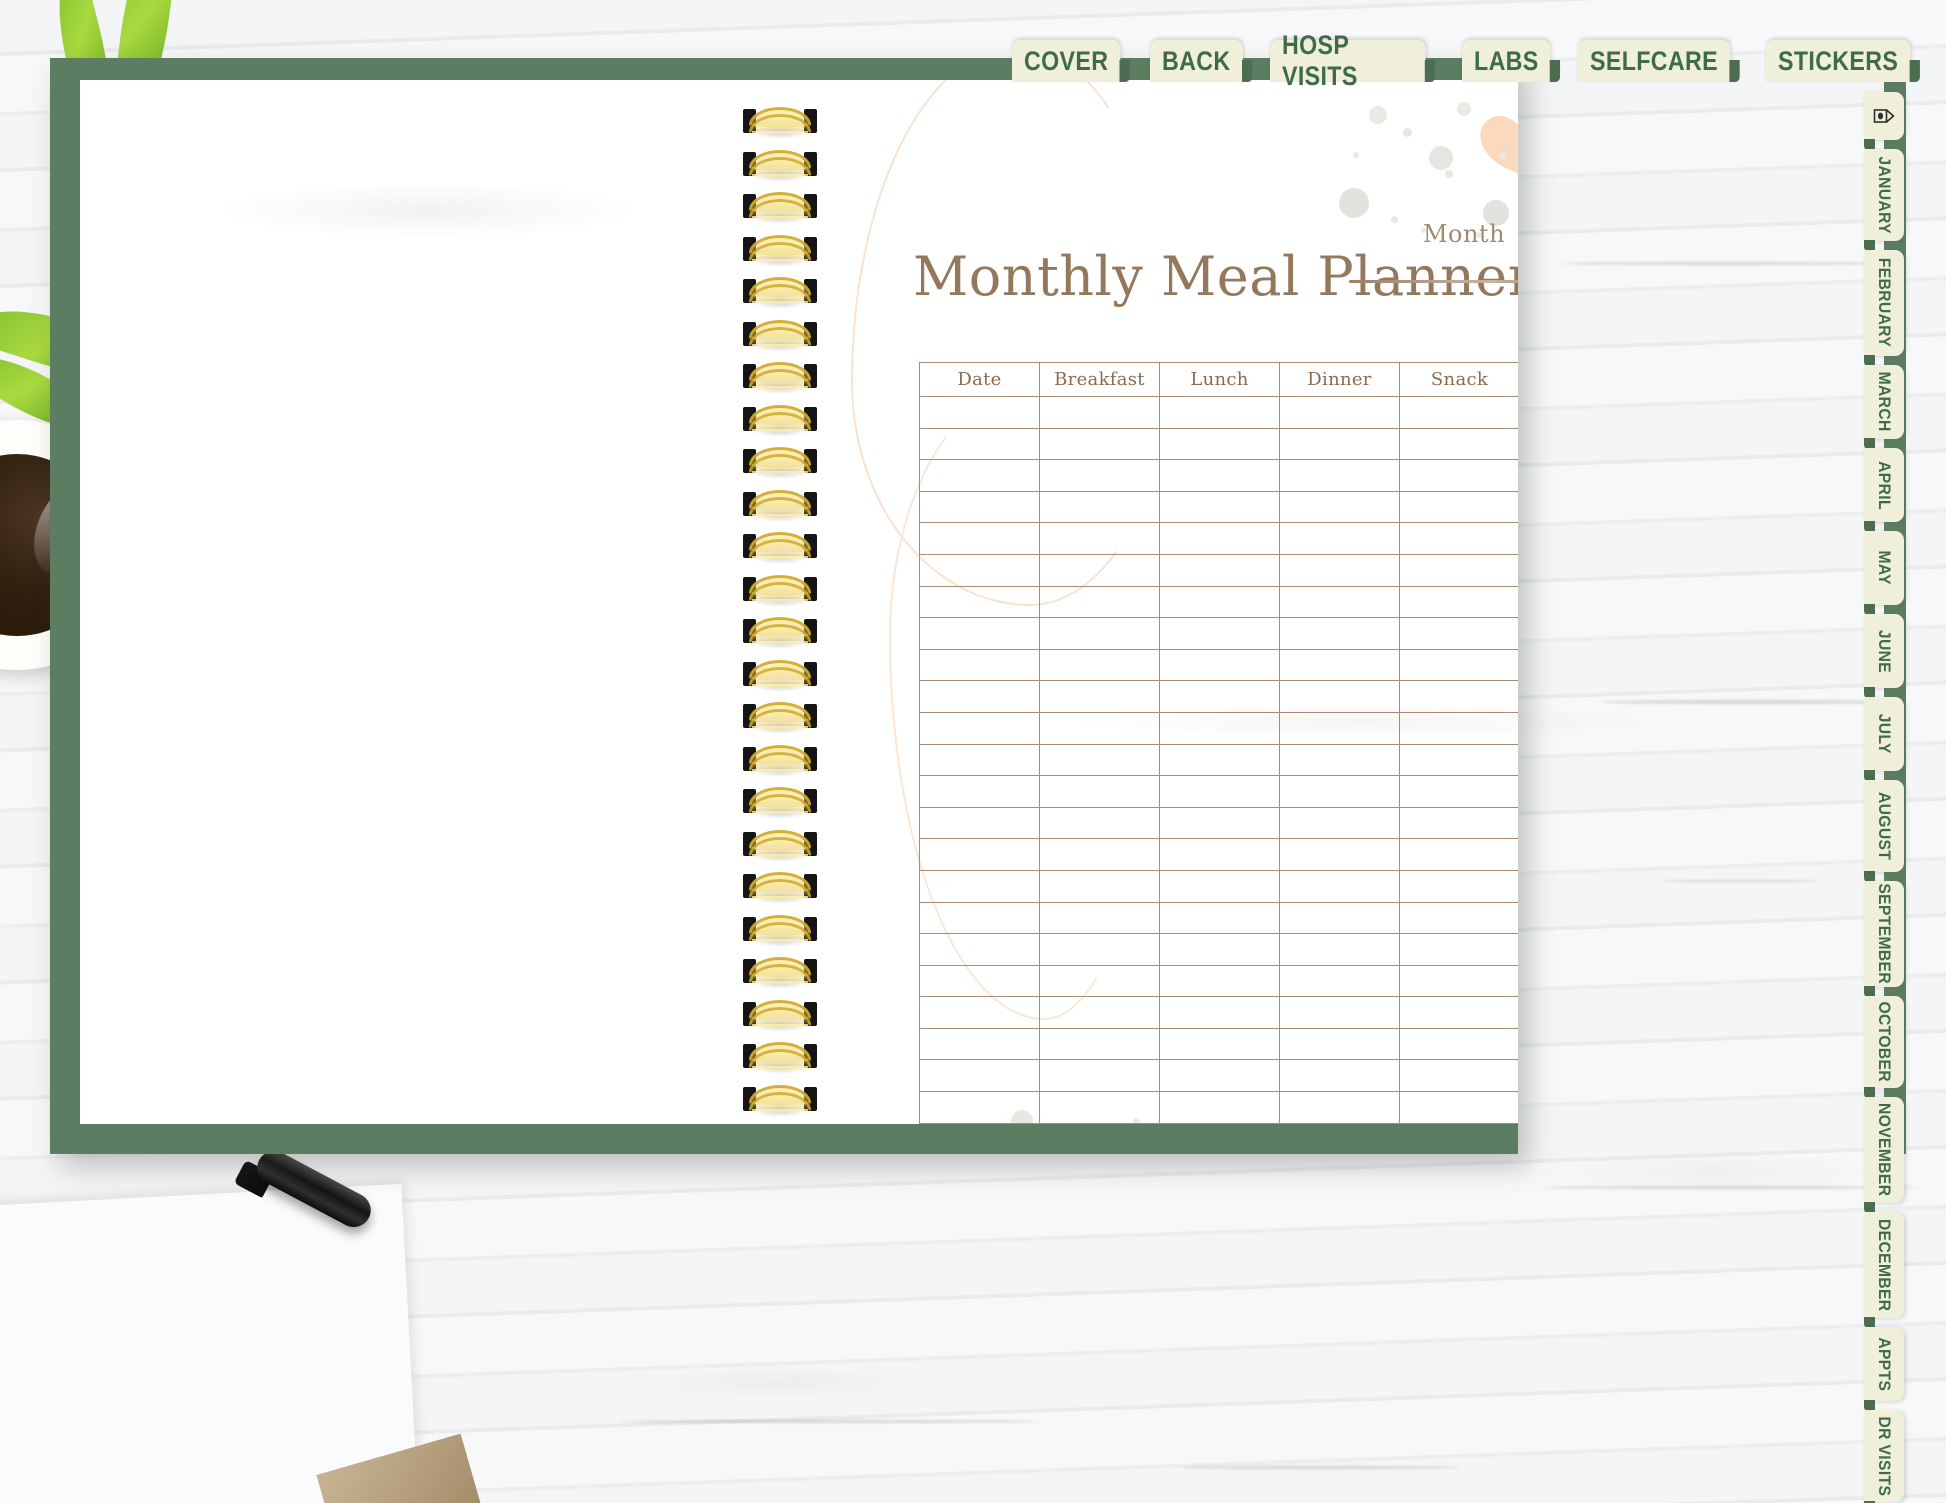 The image size is (1946, 1503). What do you see at coordinates (1884, 121) in the screenshot?
I see `home-tab` at bounding box center [1884, 121].